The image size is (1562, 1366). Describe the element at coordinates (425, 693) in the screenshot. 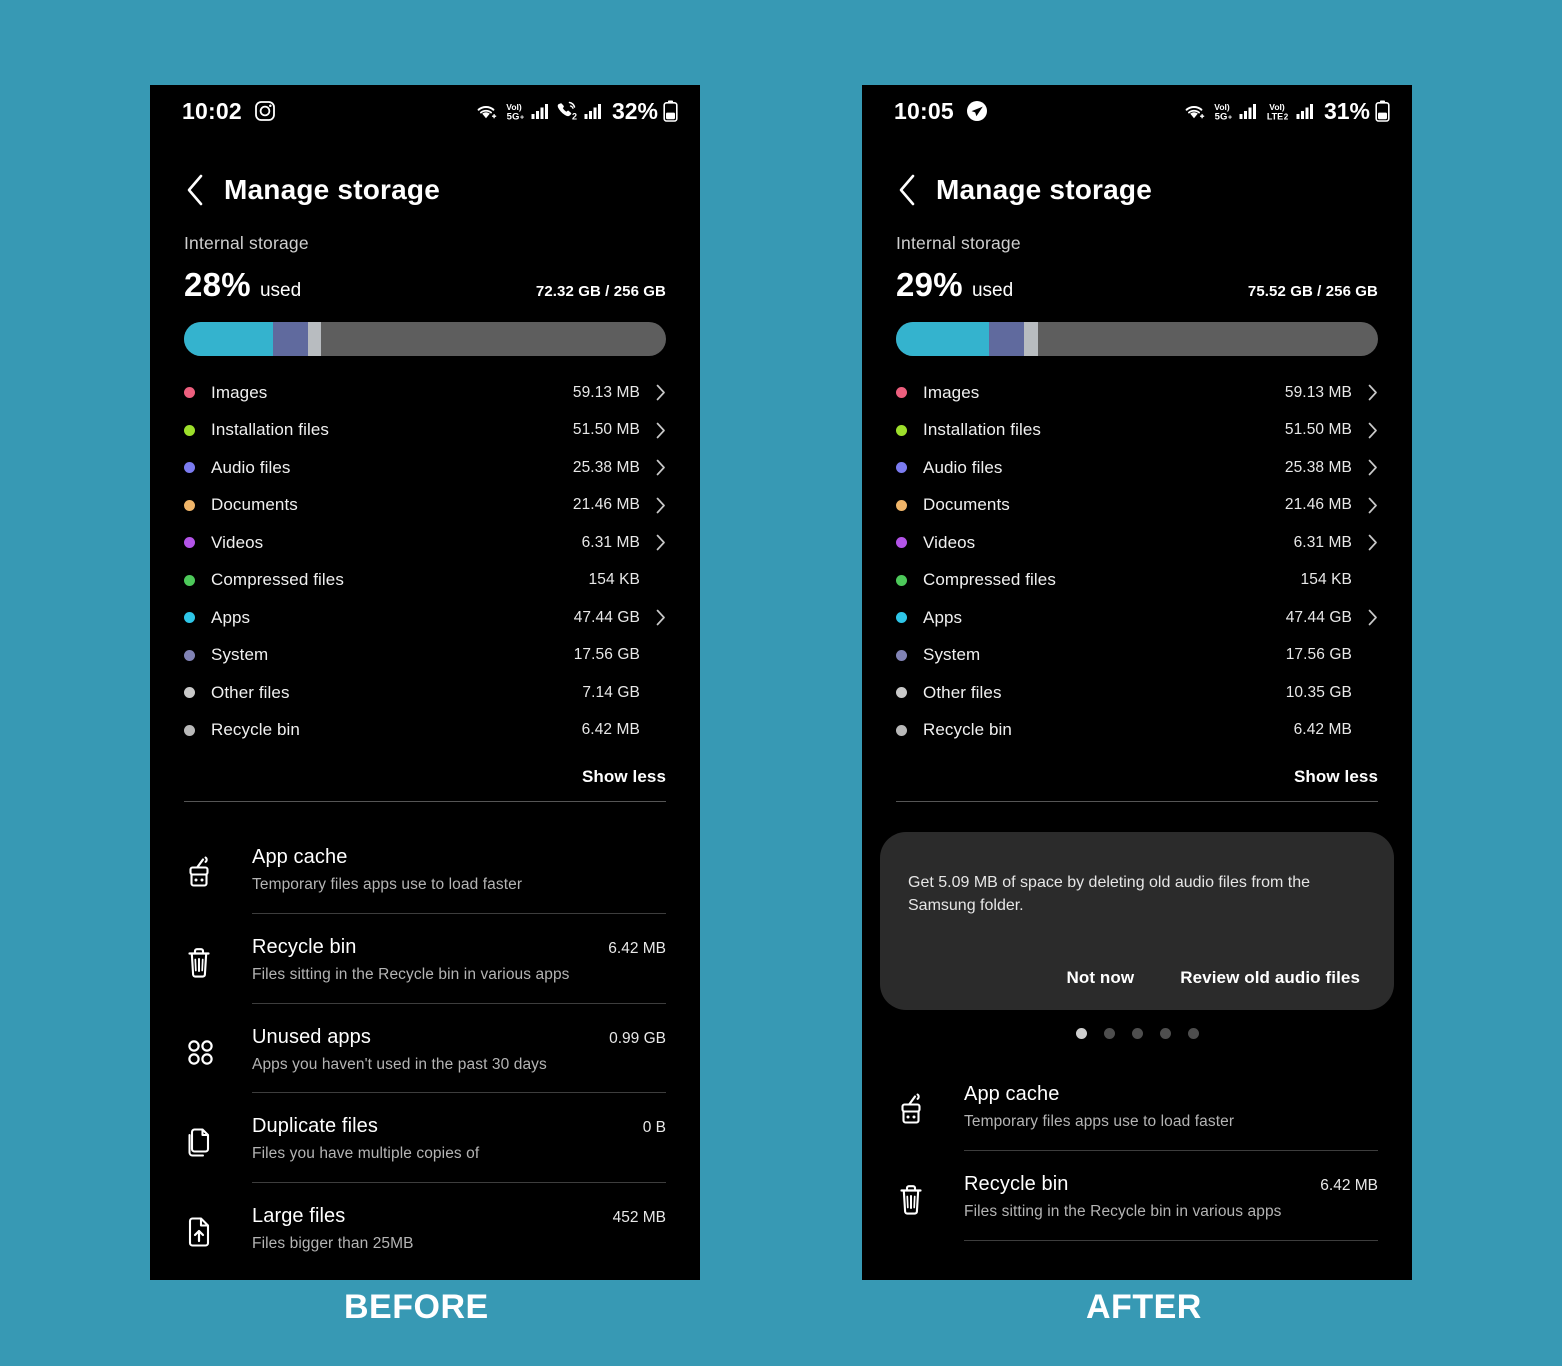

I see `category-row: Other files 7.14 GB` at that location.